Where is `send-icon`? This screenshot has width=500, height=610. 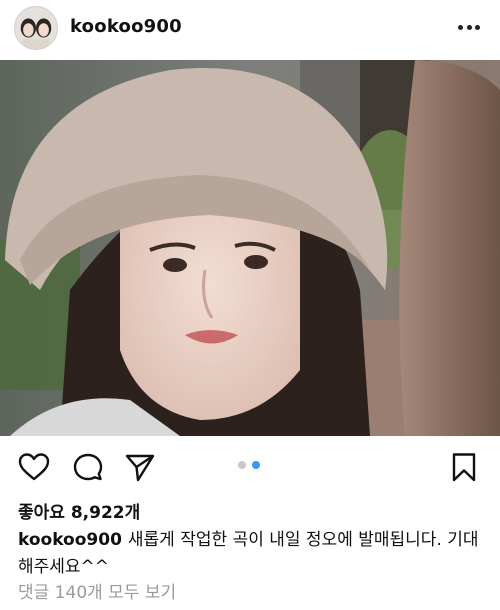 send-icon is located at coordinates (140, 467).